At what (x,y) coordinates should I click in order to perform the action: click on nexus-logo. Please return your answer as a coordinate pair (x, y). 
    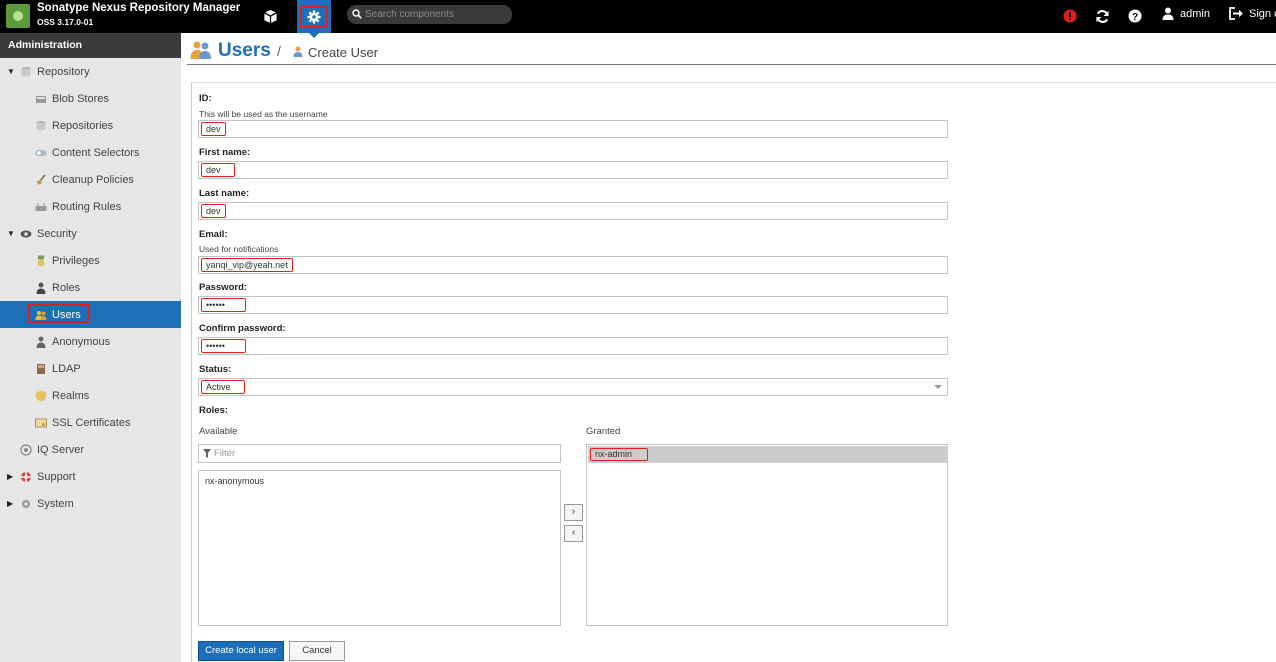
    Looking at the image, I should click on (18, 16).